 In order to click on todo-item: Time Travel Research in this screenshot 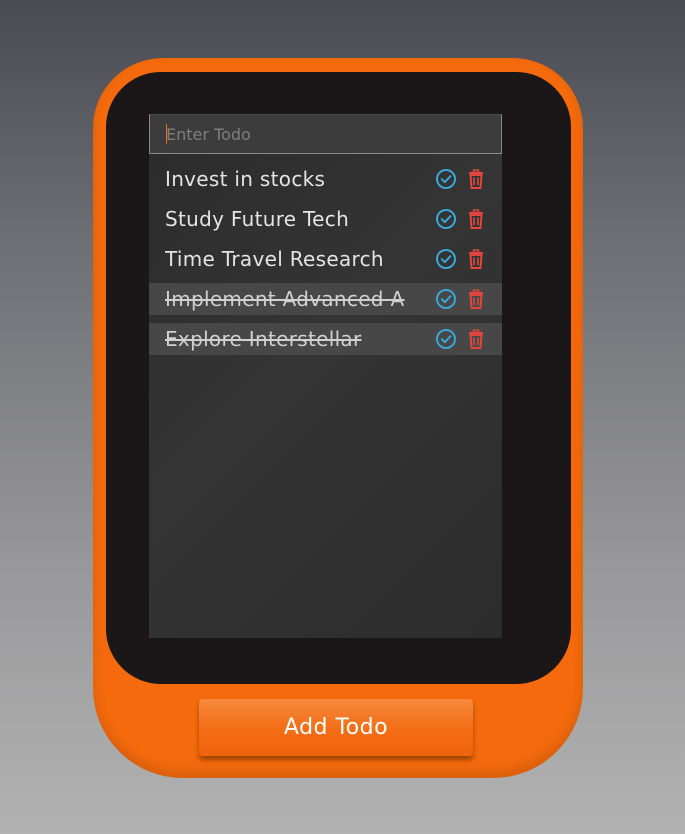, I will do `click(325, 259)`.